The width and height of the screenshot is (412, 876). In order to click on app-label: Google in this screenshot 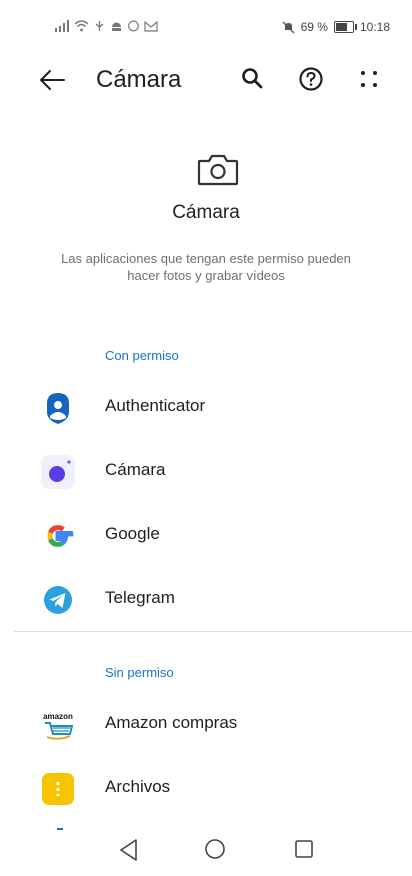, I will do `click(132, 533)`.